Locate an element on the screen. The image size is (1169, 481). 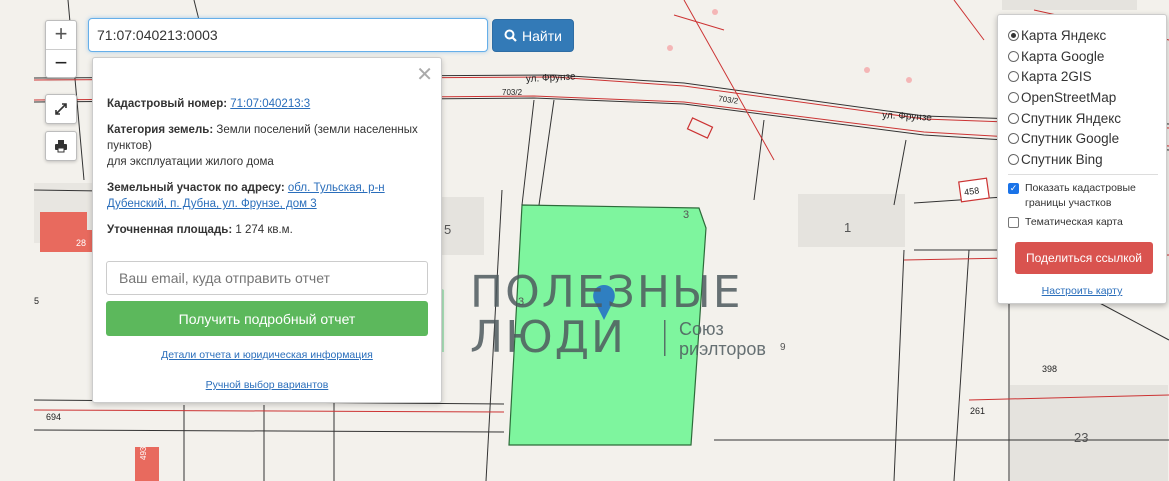
share-link-button: Поделиться ссылкой is located at coordinates (1084, 258).